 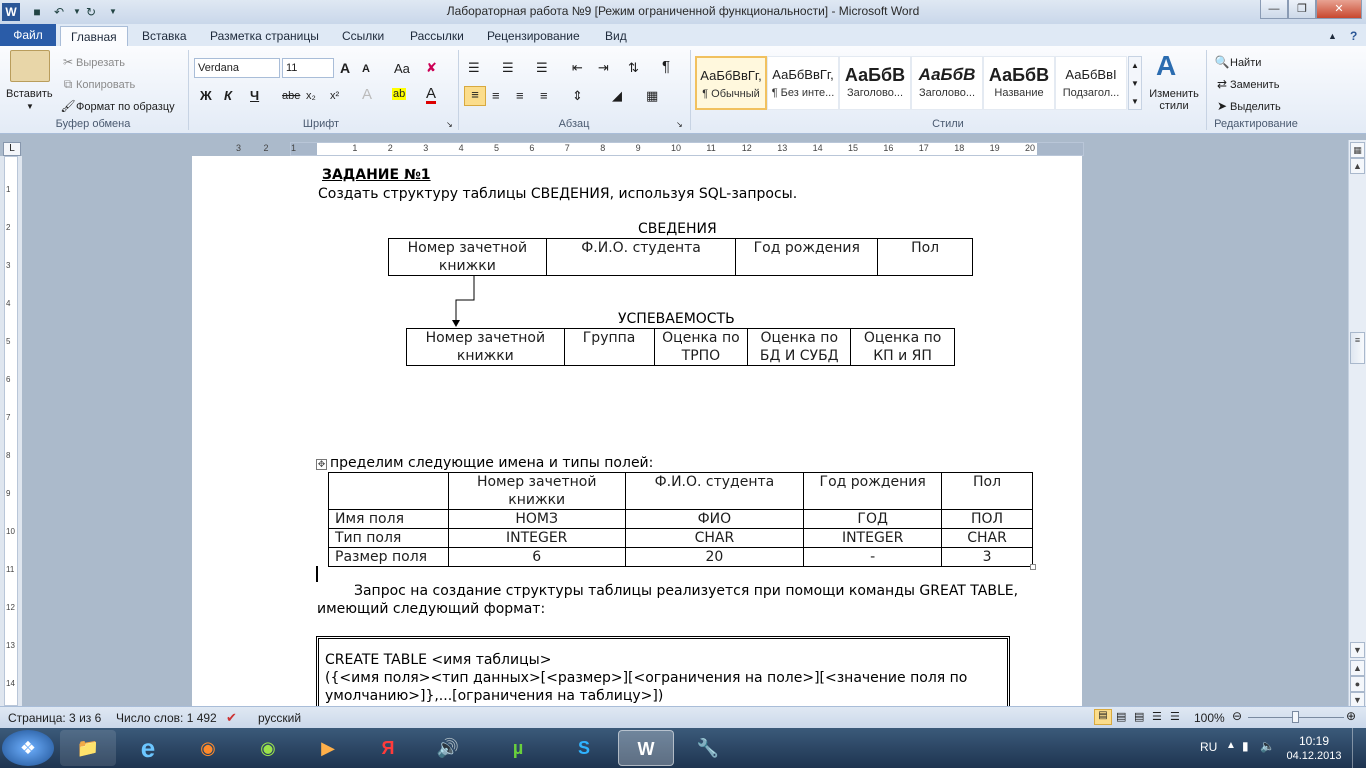 I want to click on help-icon: ?, so click(x=1353, y=36).